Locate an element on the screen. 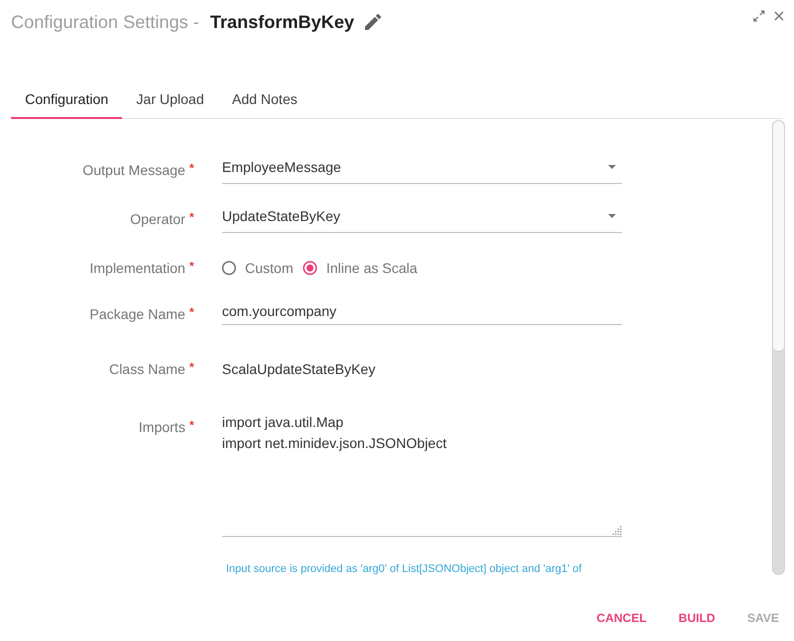 This screenshot has height=641, width=794. tab: Configuration is located at coordinates (66, 100).